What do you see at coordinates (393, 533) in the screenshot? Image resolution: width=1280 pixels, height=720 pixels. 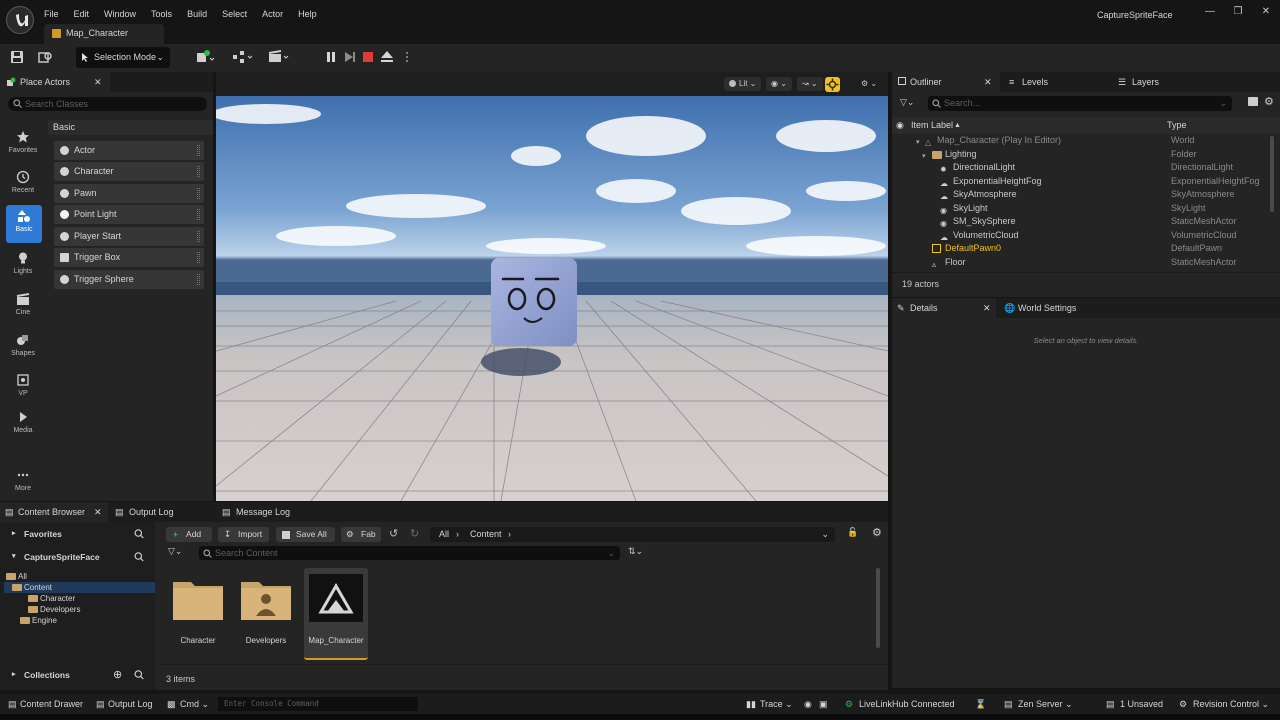 I see `history-back-icon: ↺` at bounding box center [393, 533].